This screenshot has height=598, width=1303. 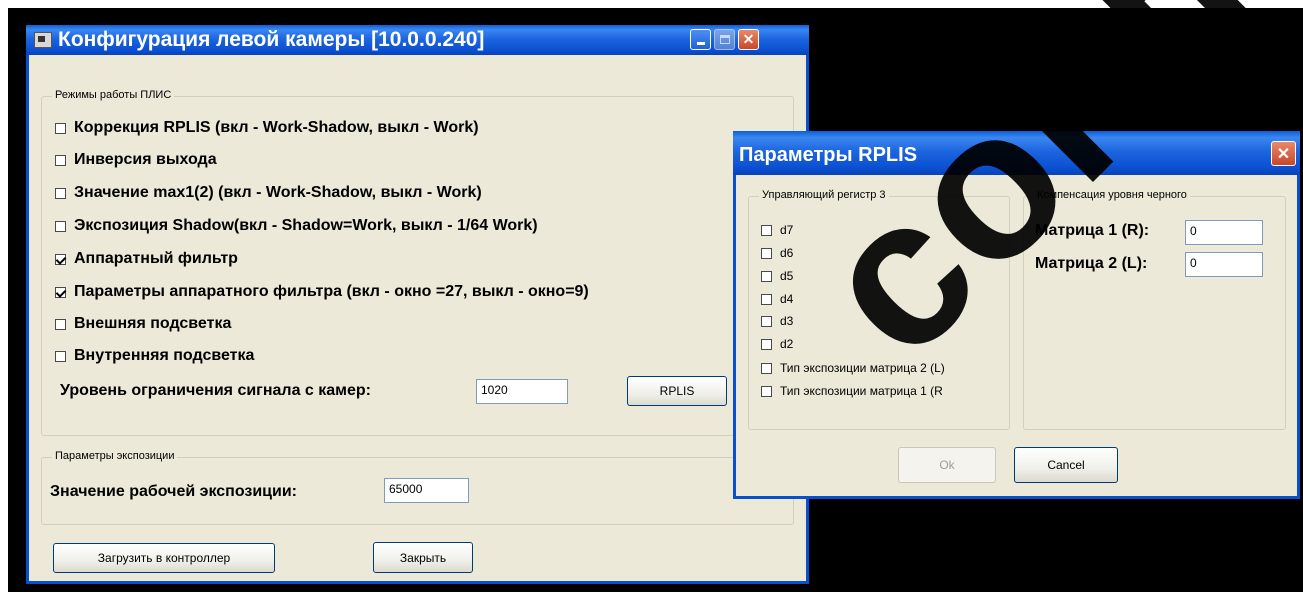 I want to click on fpga-option-checkbox: Внутренняя подсветка, so click(x=154, y=356).